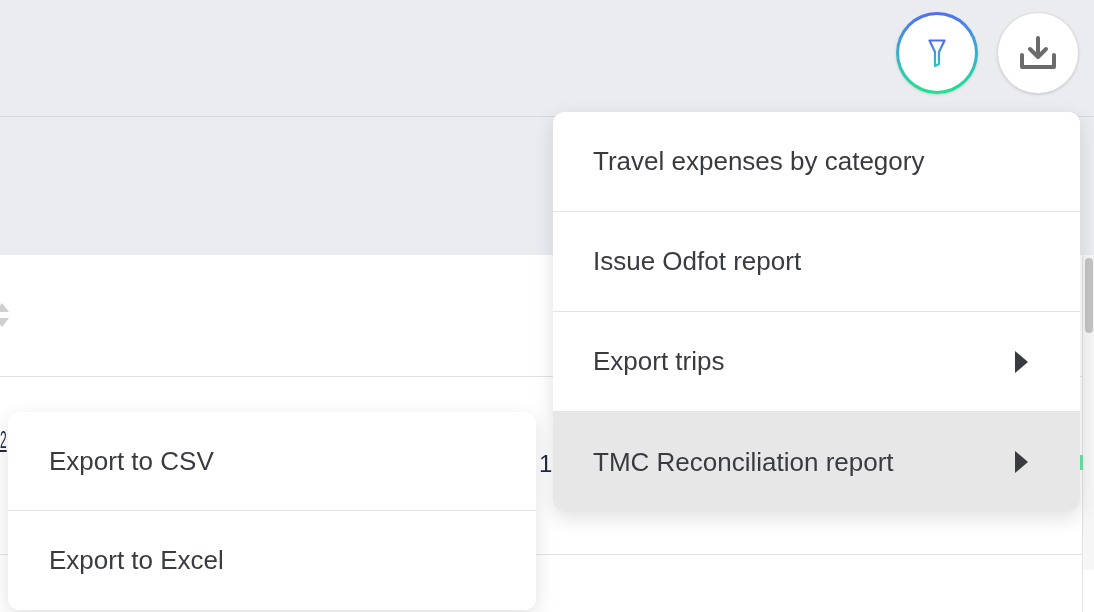 This screenshot has height=612, width=1094. Describe the element at coordinates (937, 53) in the screenshot. I see `filter-icon` at that location.